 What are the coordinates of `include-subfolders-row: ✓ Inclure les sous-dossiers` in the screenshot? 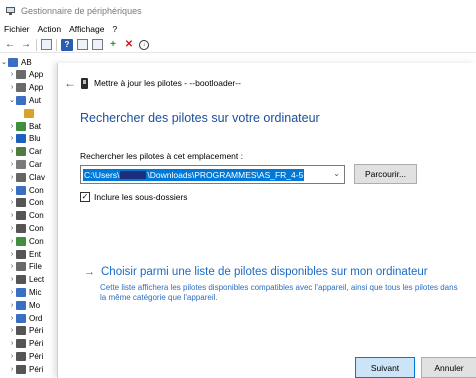 It's located at (134, 197).